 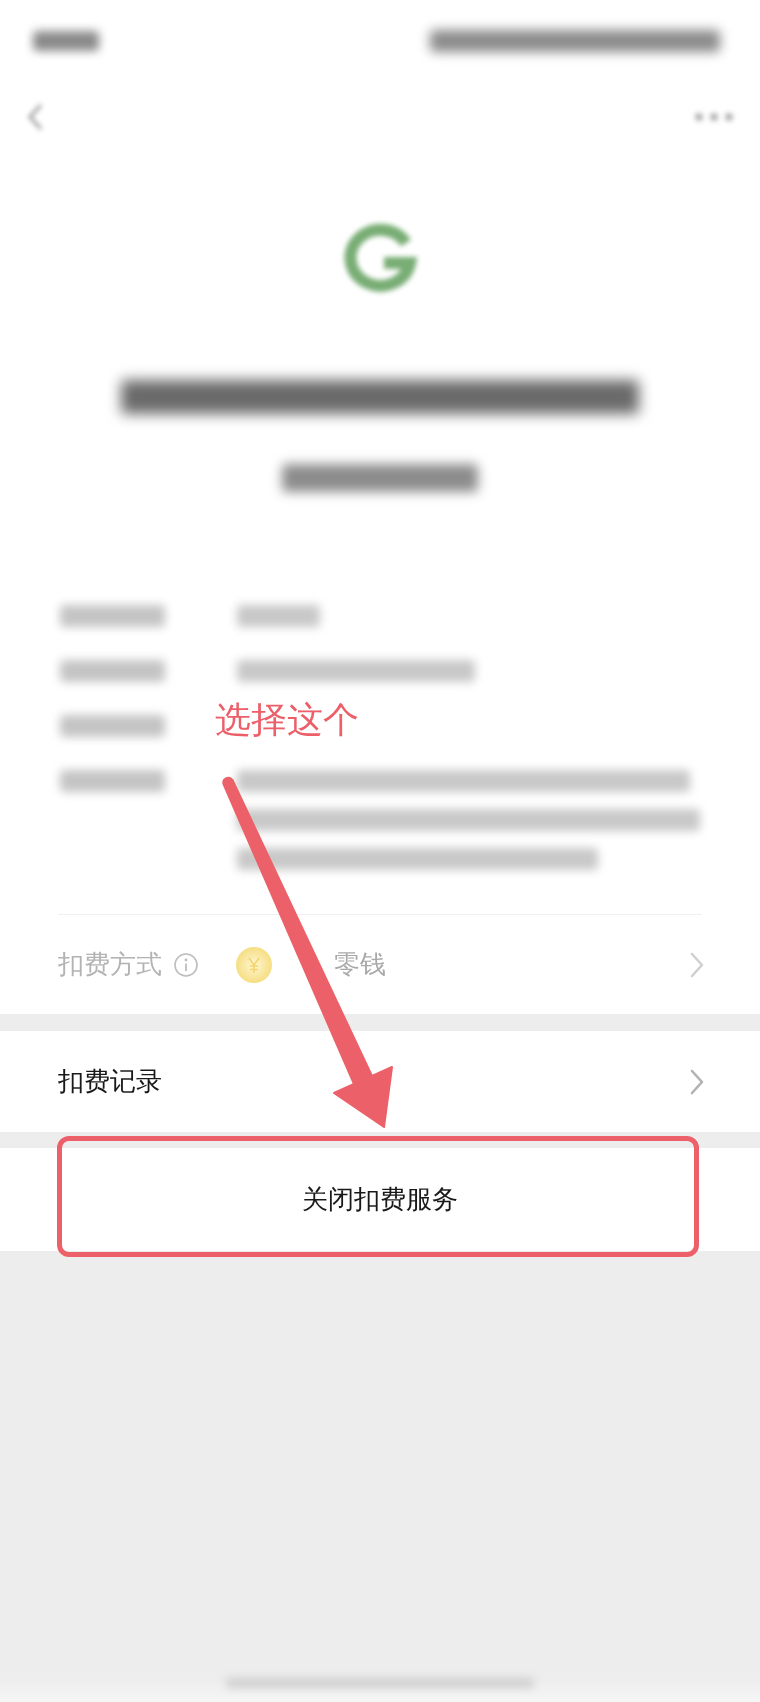 What do you see at coordinates (66, 41) in the screenshot?
I see `blurred-time` at bounding box center [66, 41].